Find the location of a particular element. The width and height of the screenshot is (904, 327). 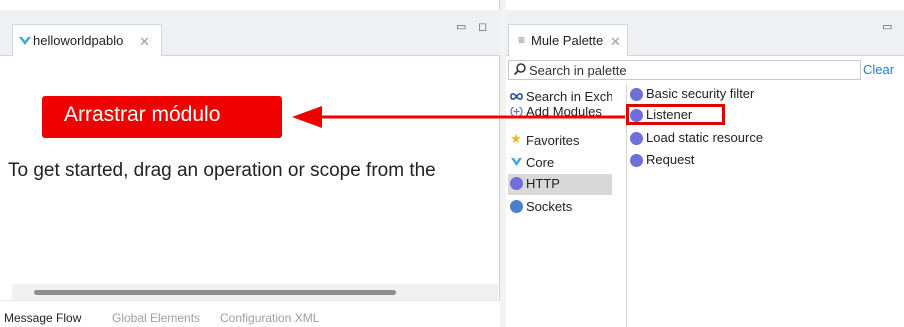

category-core: Core is located at coordinates (560, 163).